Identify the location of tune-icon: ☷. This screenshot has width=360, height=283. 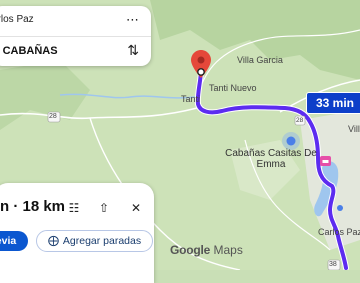
(74, 208).